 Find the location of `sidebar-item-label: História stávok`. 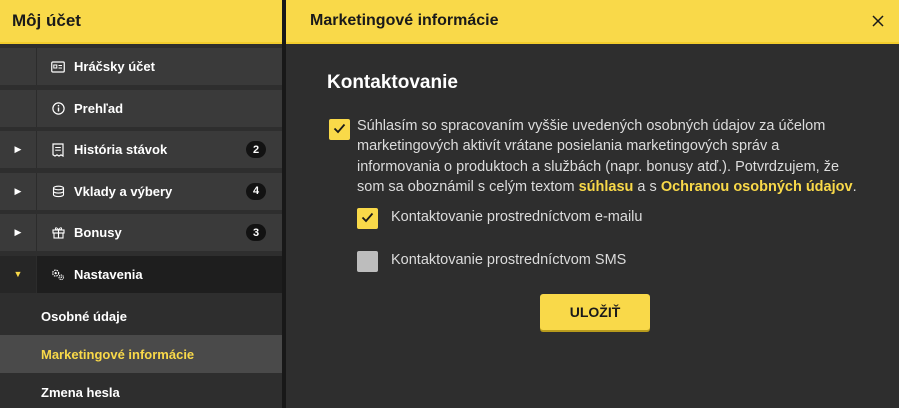

sidebar-item-label: História stávok is located at coordinates (121, 149).